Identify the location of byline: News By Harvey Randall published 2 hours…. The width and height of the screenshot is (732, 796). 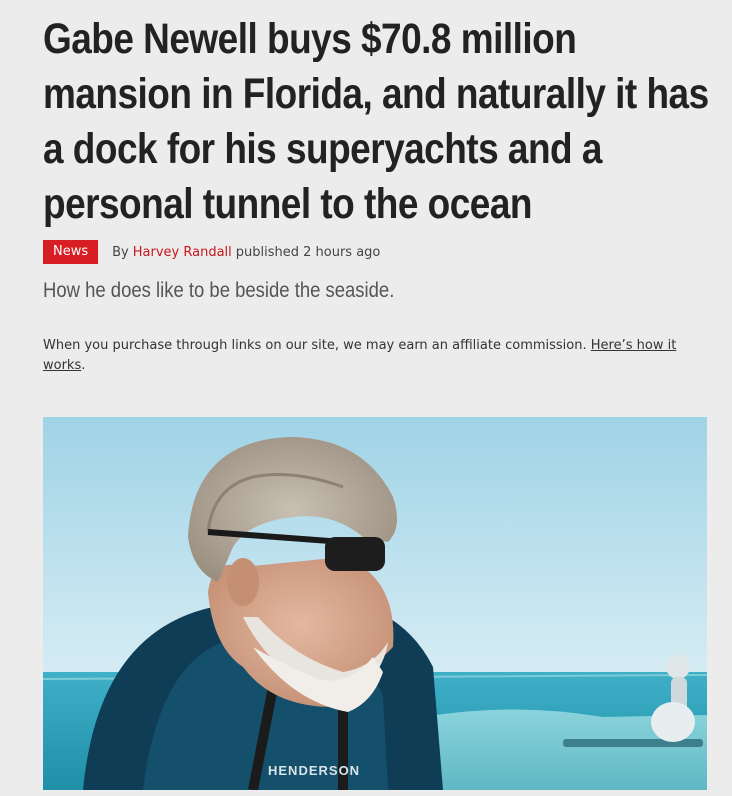
(211, 252).